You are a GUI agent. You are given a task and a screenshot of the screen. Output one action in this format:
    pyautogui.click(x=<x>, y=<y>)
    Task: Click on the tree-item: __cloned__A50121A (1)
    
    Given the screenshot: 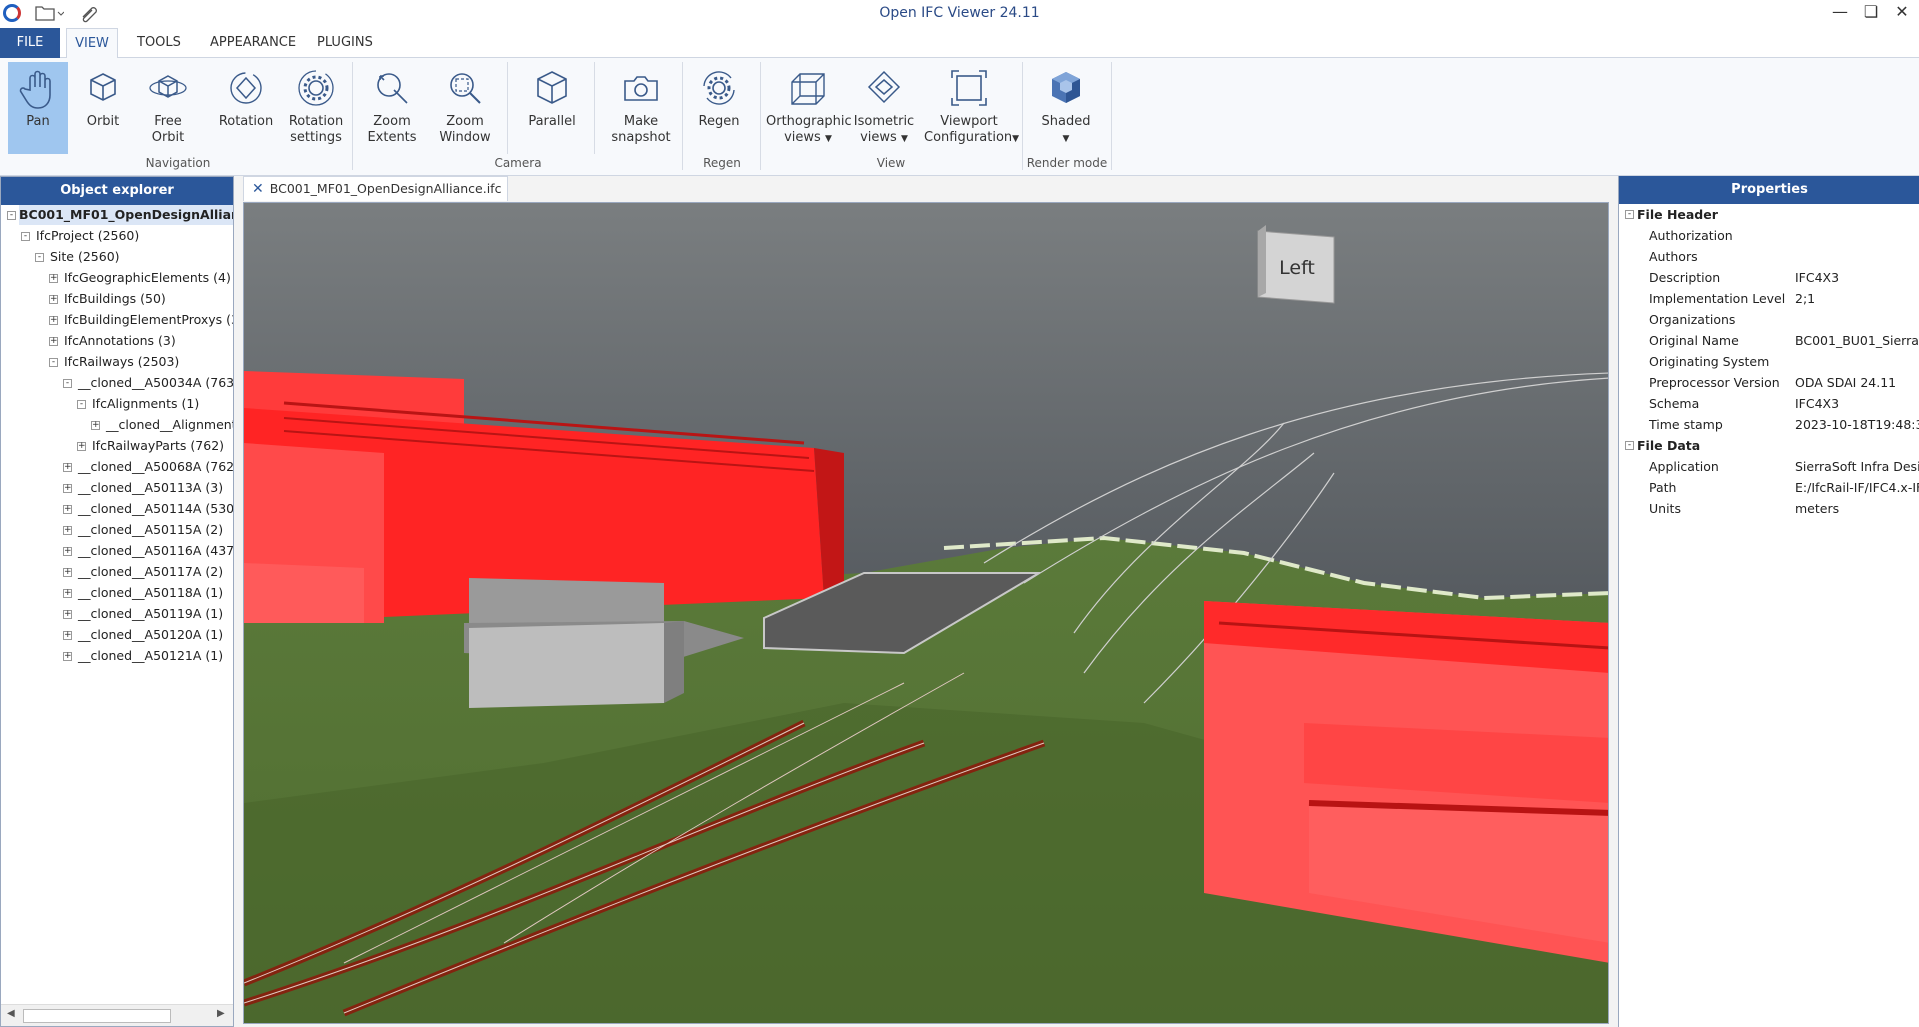 What is the action you would take?
    pyautogui.click(x=150, y=656)
    